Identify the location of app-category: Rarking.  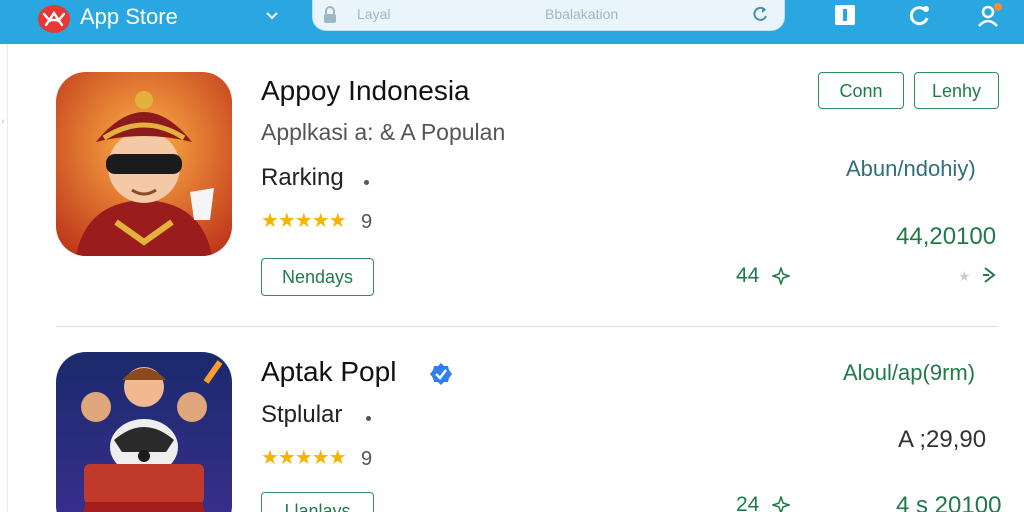
(302, 177).